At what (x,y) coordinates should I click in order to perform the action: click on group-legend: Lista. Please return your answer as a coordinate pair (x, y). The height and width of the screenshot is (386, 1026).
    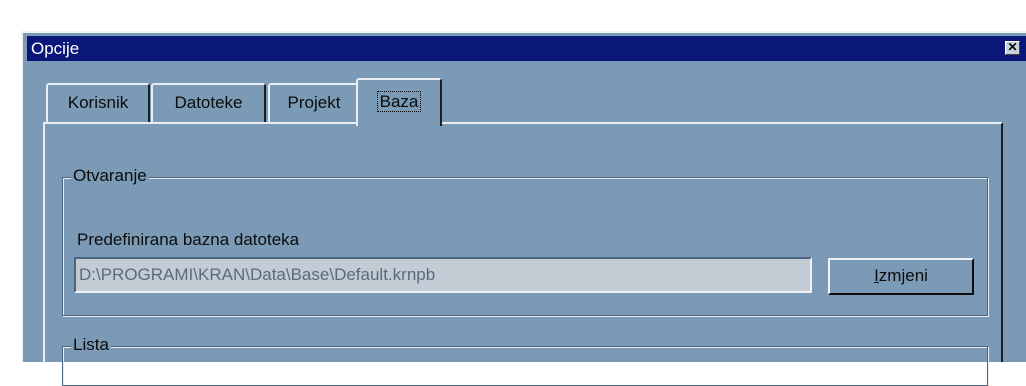
    Looking at the image, I should click on (91, 345).